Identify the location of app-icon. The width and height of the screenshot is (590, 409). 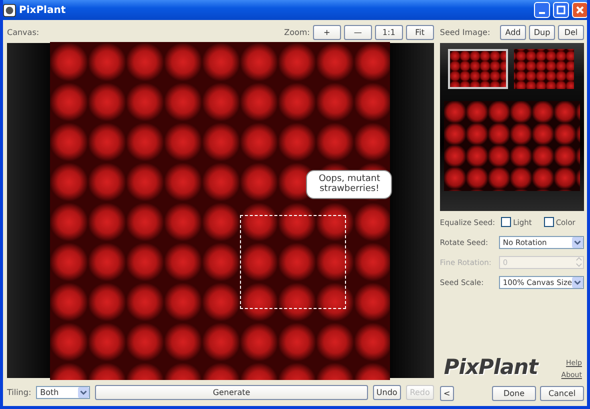
(9, 10).